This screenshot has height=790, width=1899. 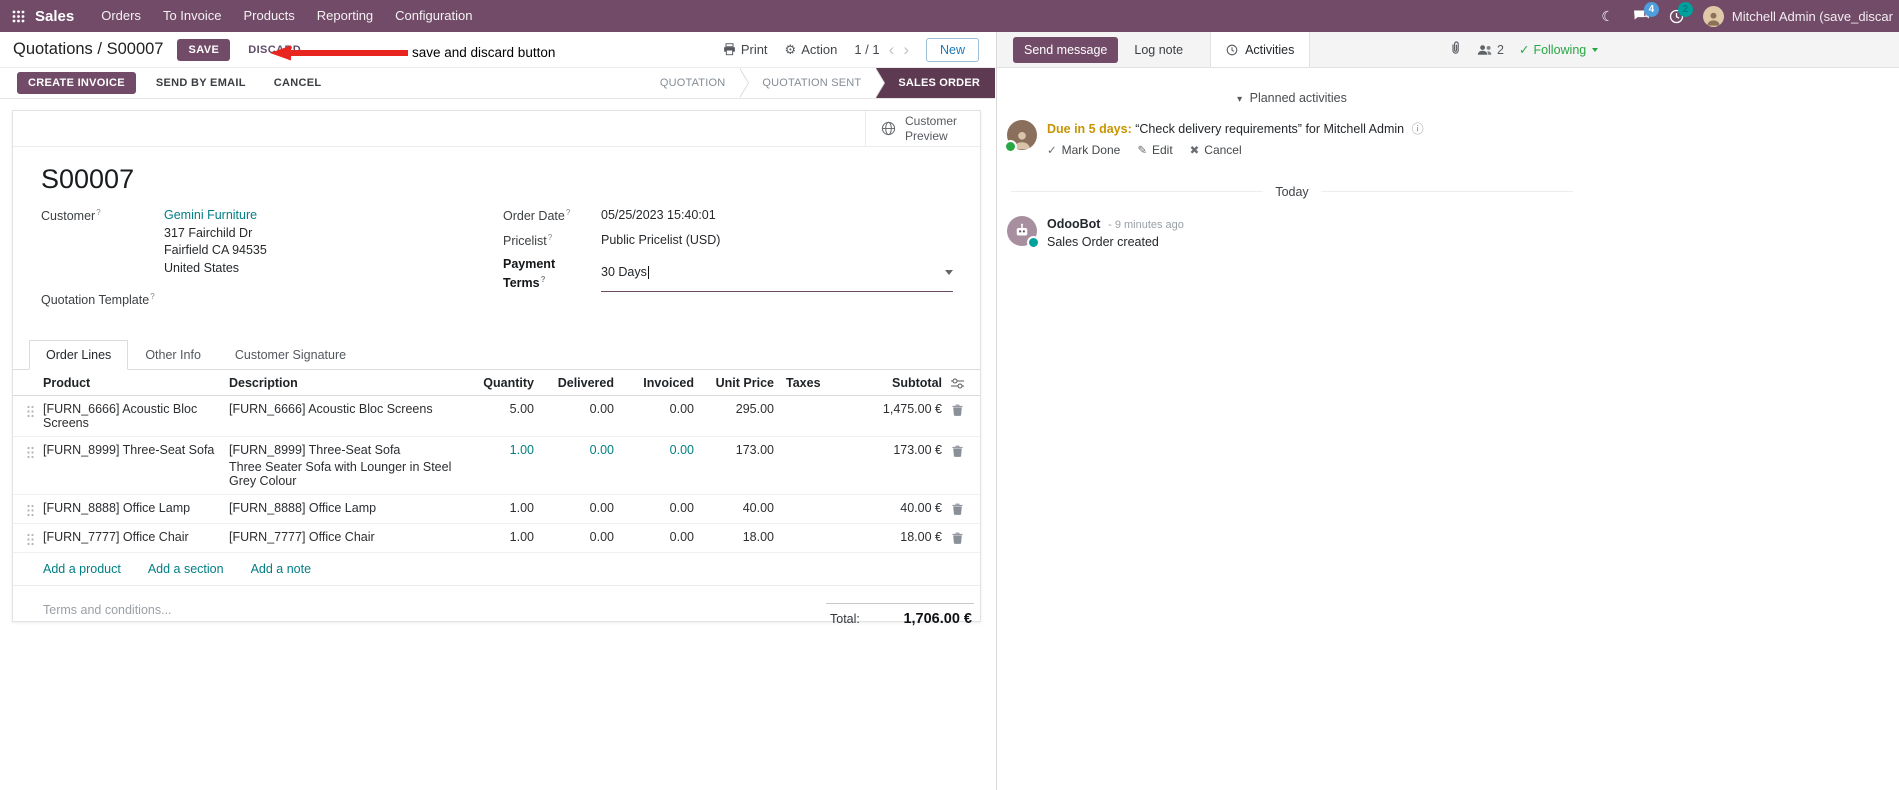 What do you see at coordinates (811, 50) in the screenshot?
I see `action-button: ⚙ Action` at bounding box center [811, 50].